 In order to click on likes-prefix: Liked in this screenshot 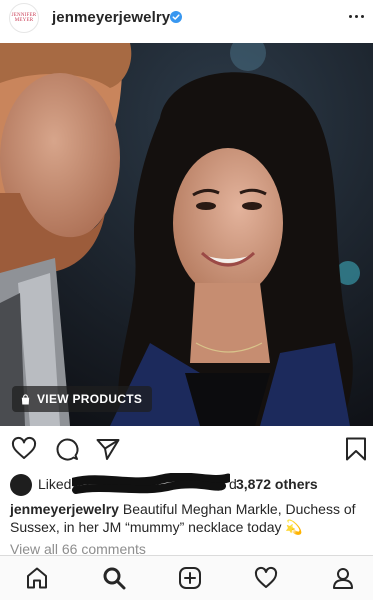, I will do `click(55, 484)`.